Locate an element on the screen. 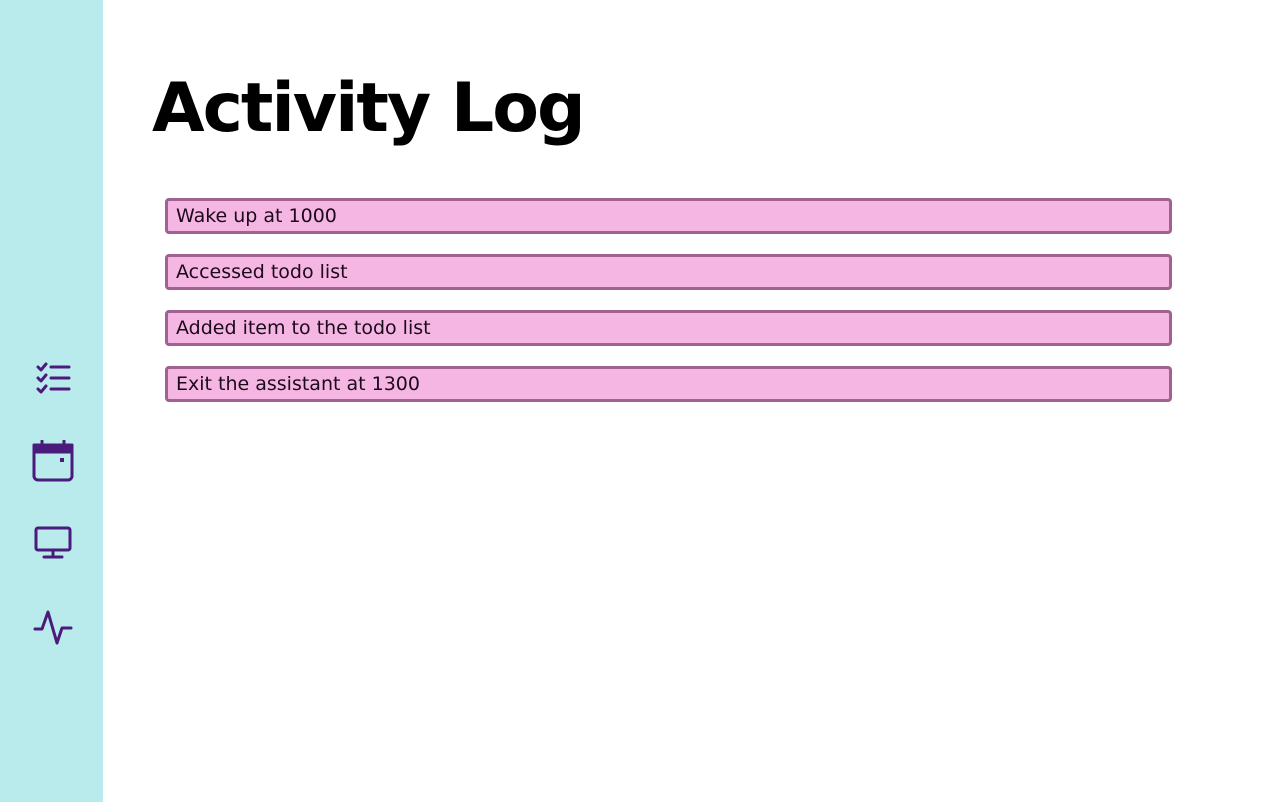  sidebar-item-display is located at coordinates (53, 543).